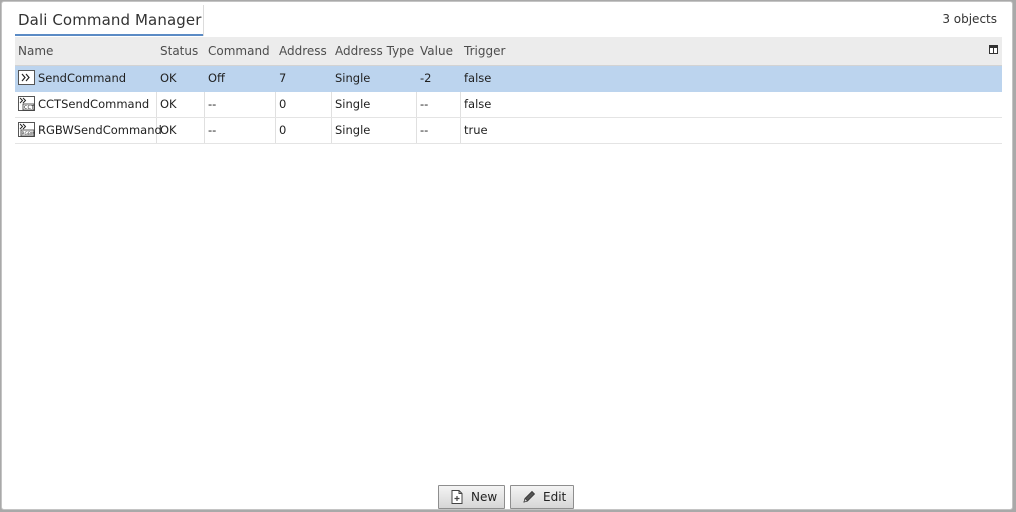 The image size is (1016, 512). Describe the element at coordinates (29, 134) in the screenshot. I see `svg-text: RGBW` at that location.